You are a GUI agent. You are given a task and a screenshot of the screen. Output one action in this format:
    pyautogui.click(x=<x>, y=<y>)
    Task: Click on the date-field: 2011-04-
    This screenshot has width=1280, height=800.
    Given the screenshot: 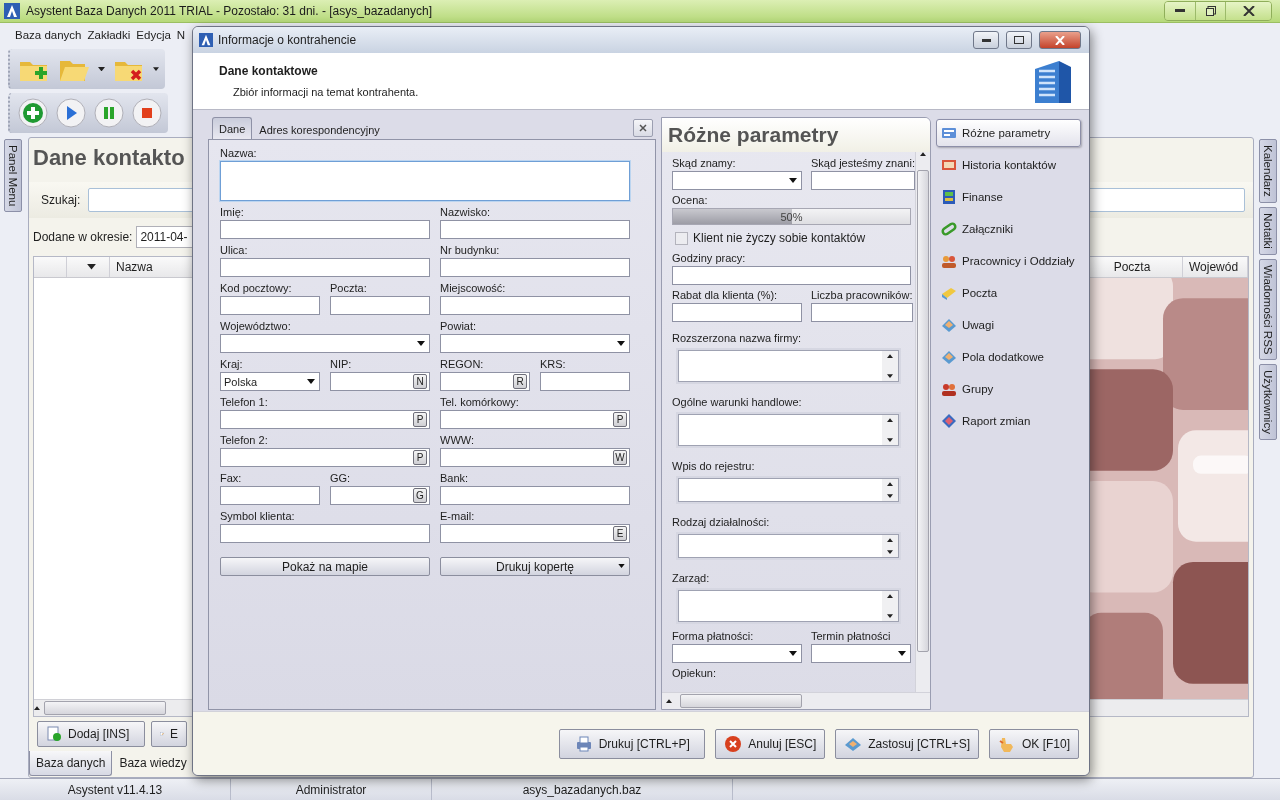 What is the action you would take?
    pyautogui.click(x=164, y=237)
    